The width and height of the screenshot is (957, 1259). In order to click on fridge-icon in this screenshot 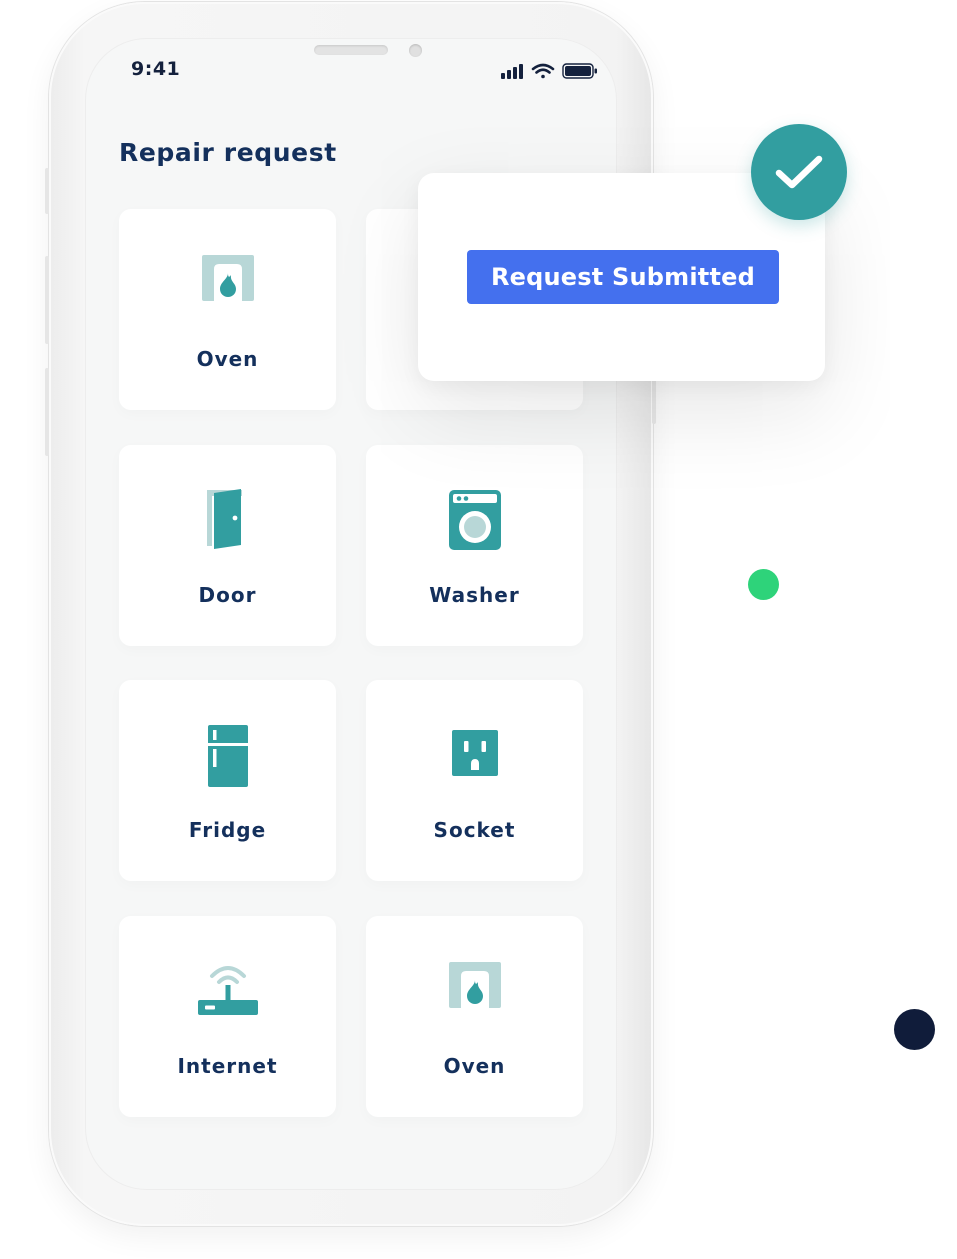, I will do `click(227, 756)`.